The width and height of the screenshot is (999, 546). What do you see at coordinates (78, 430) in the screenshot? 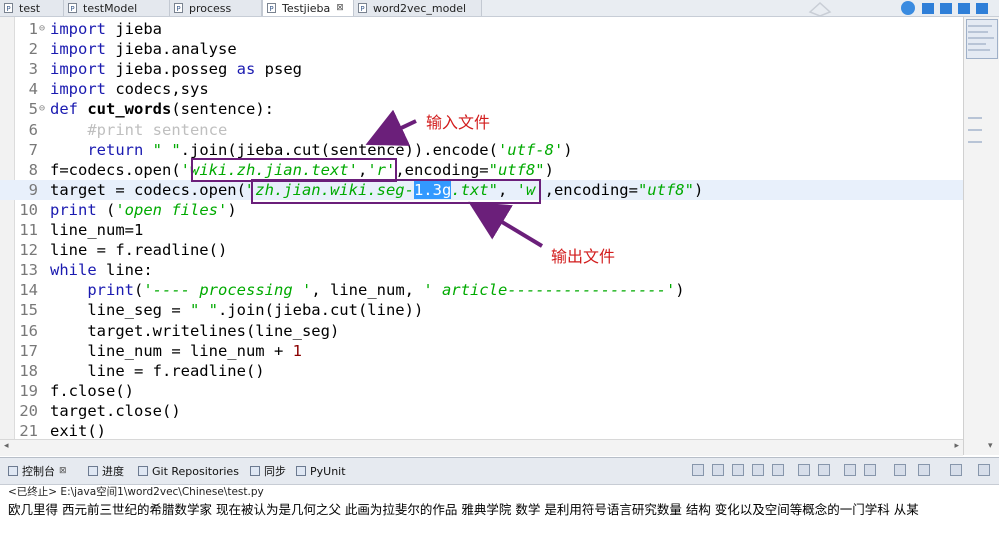
I see `code-token: exit()` at bounding box center [78, 430].